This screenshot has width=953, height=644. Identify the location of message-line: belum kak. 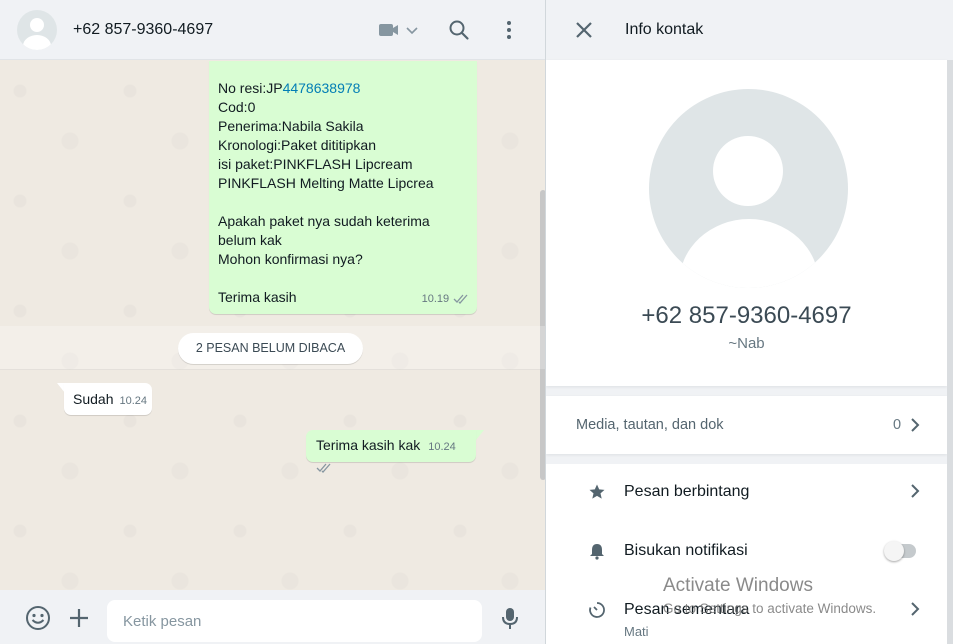
(250, 240).